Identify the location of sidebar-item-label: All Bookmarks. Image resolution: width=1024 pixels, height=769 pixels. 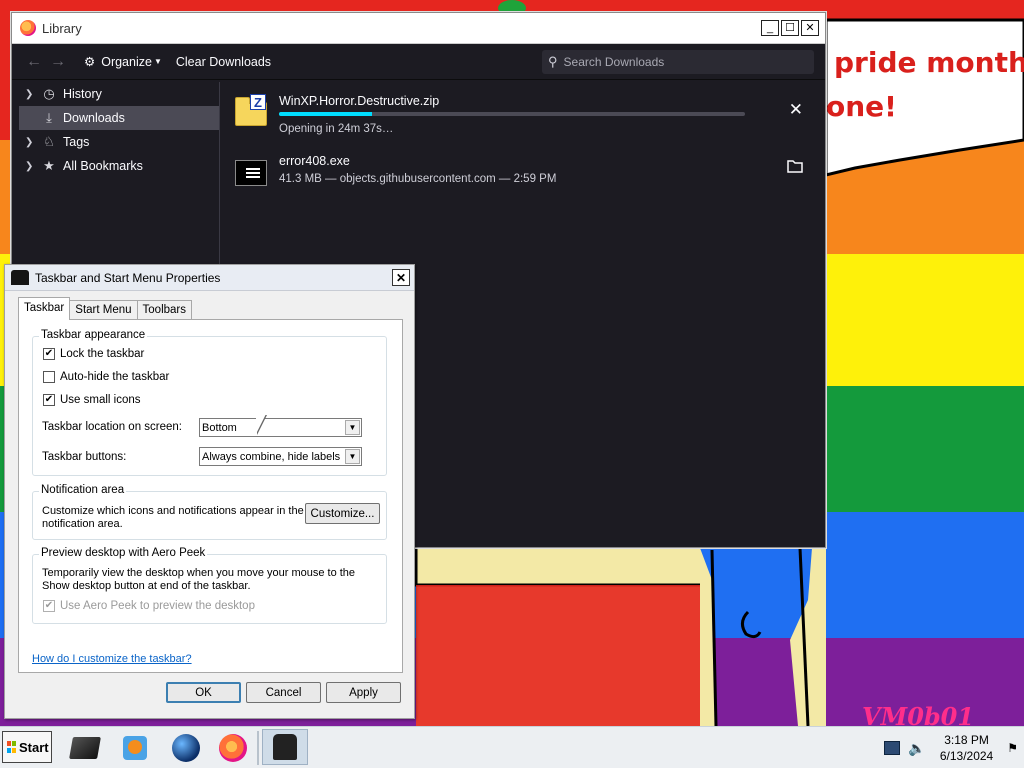
(103, 166).